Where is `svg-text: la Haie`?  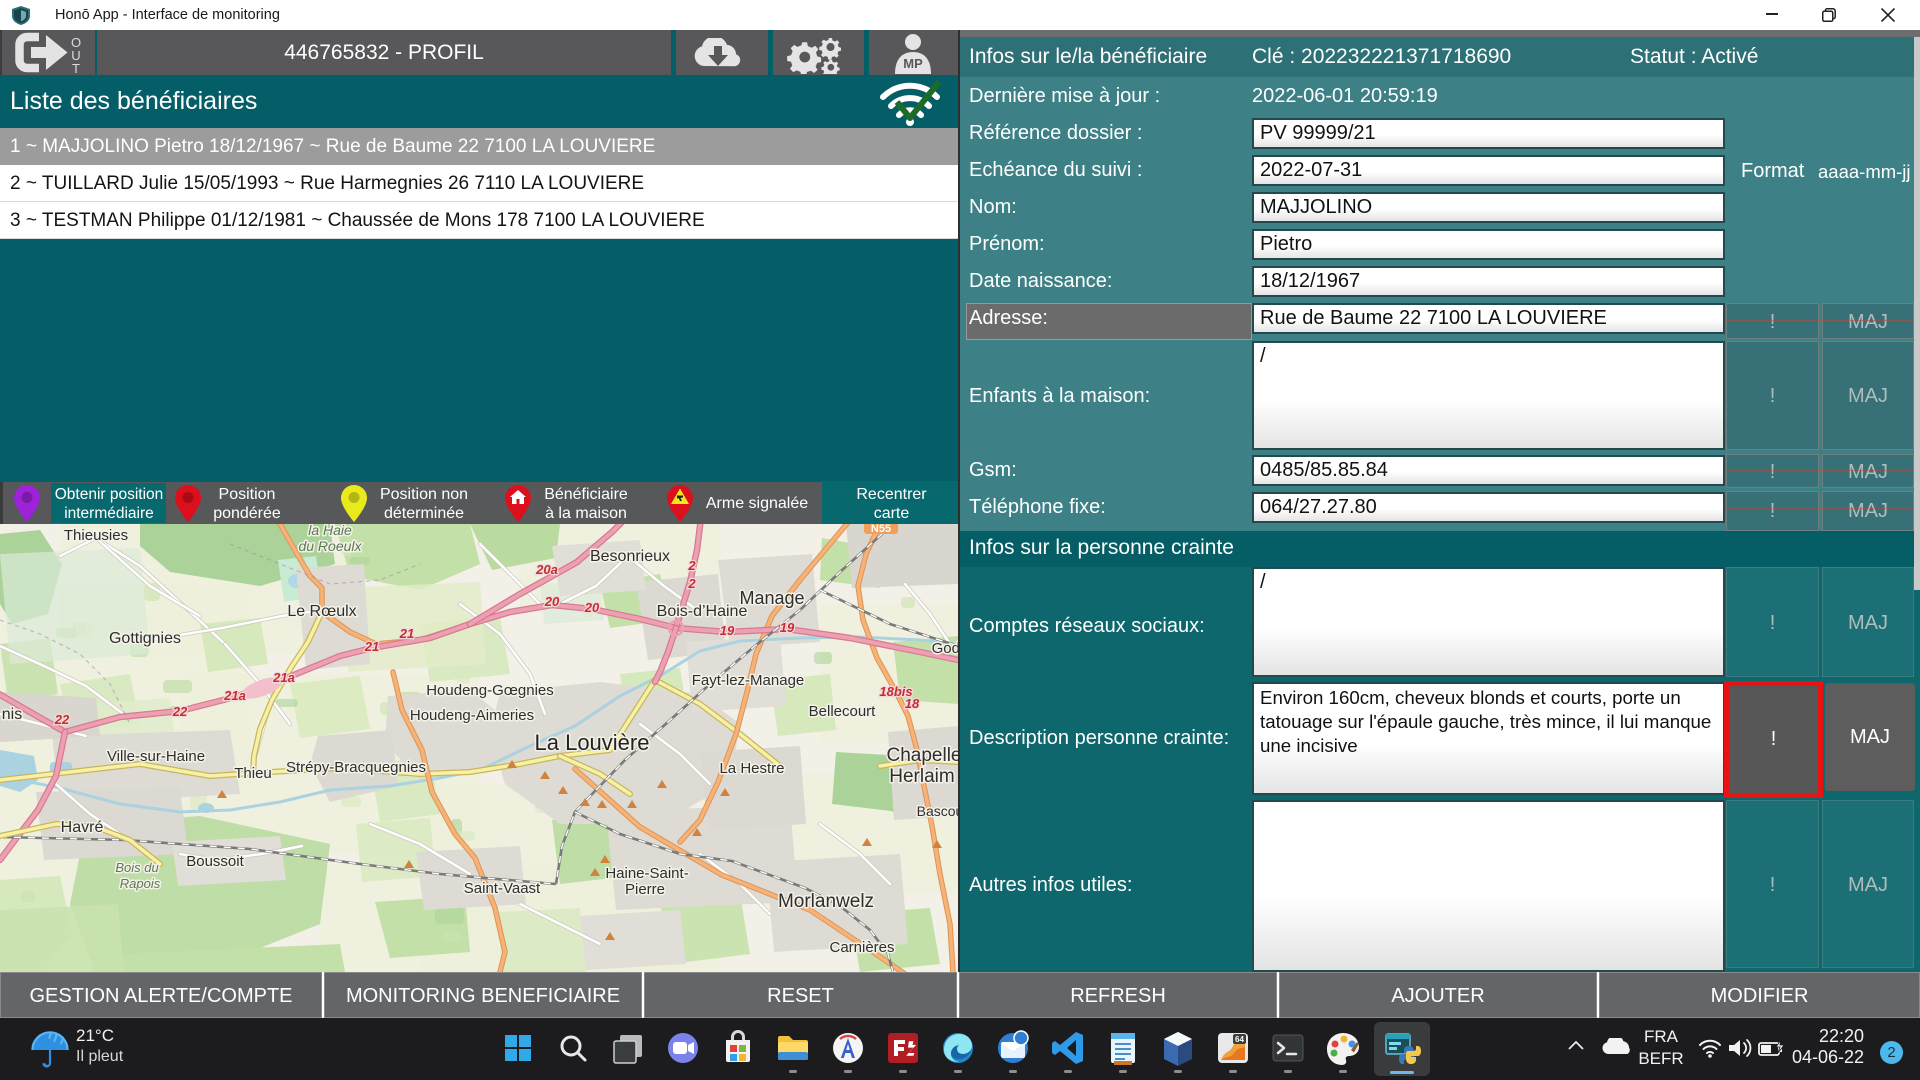 svg-text: la Haie is located at coordinates (330, 531).